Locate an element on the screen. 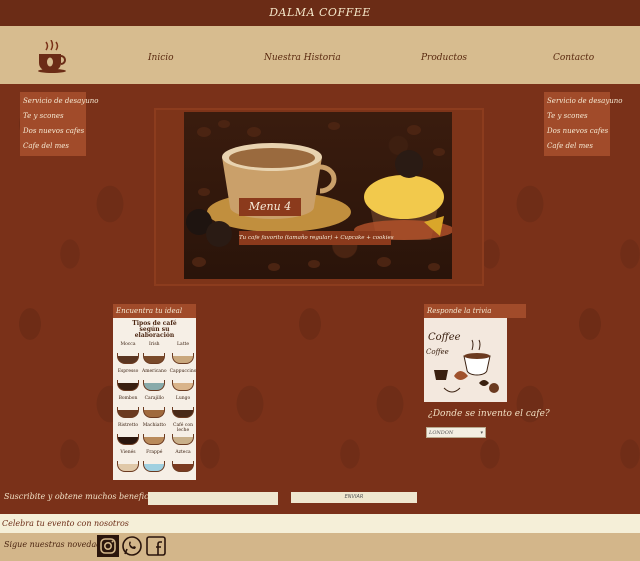  coffee-type-item: Latte is located at coordinates (183, 354).